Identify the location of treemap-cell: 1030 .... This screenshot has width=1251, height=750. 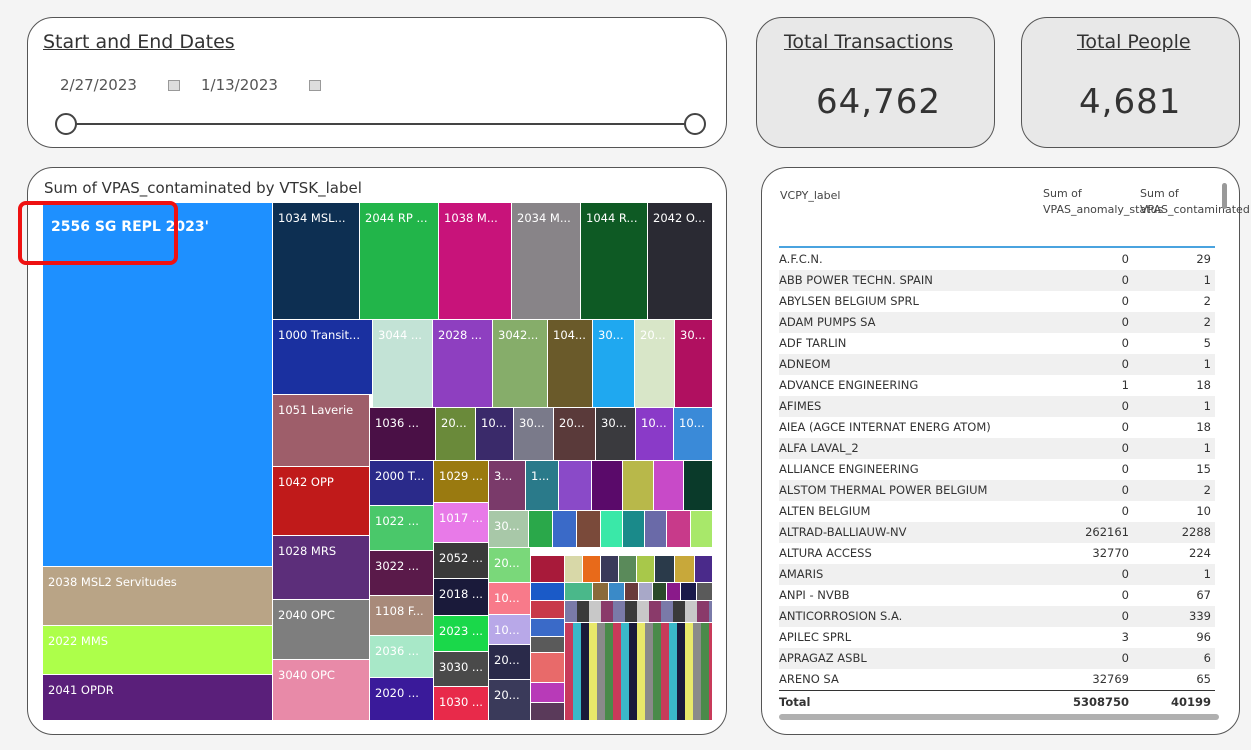
(461, 704).